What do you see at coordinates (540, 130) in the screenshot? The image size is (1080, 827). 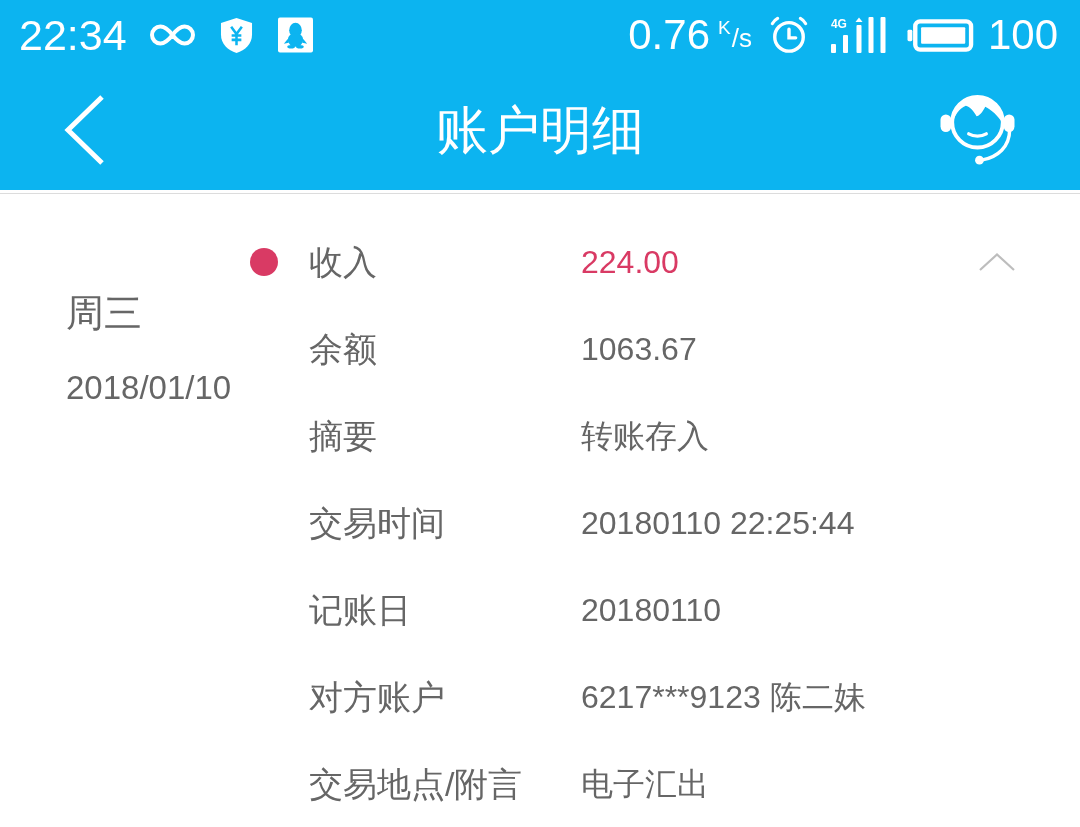 I see `page-title: 账户明细` at bounding box center [540, 130].